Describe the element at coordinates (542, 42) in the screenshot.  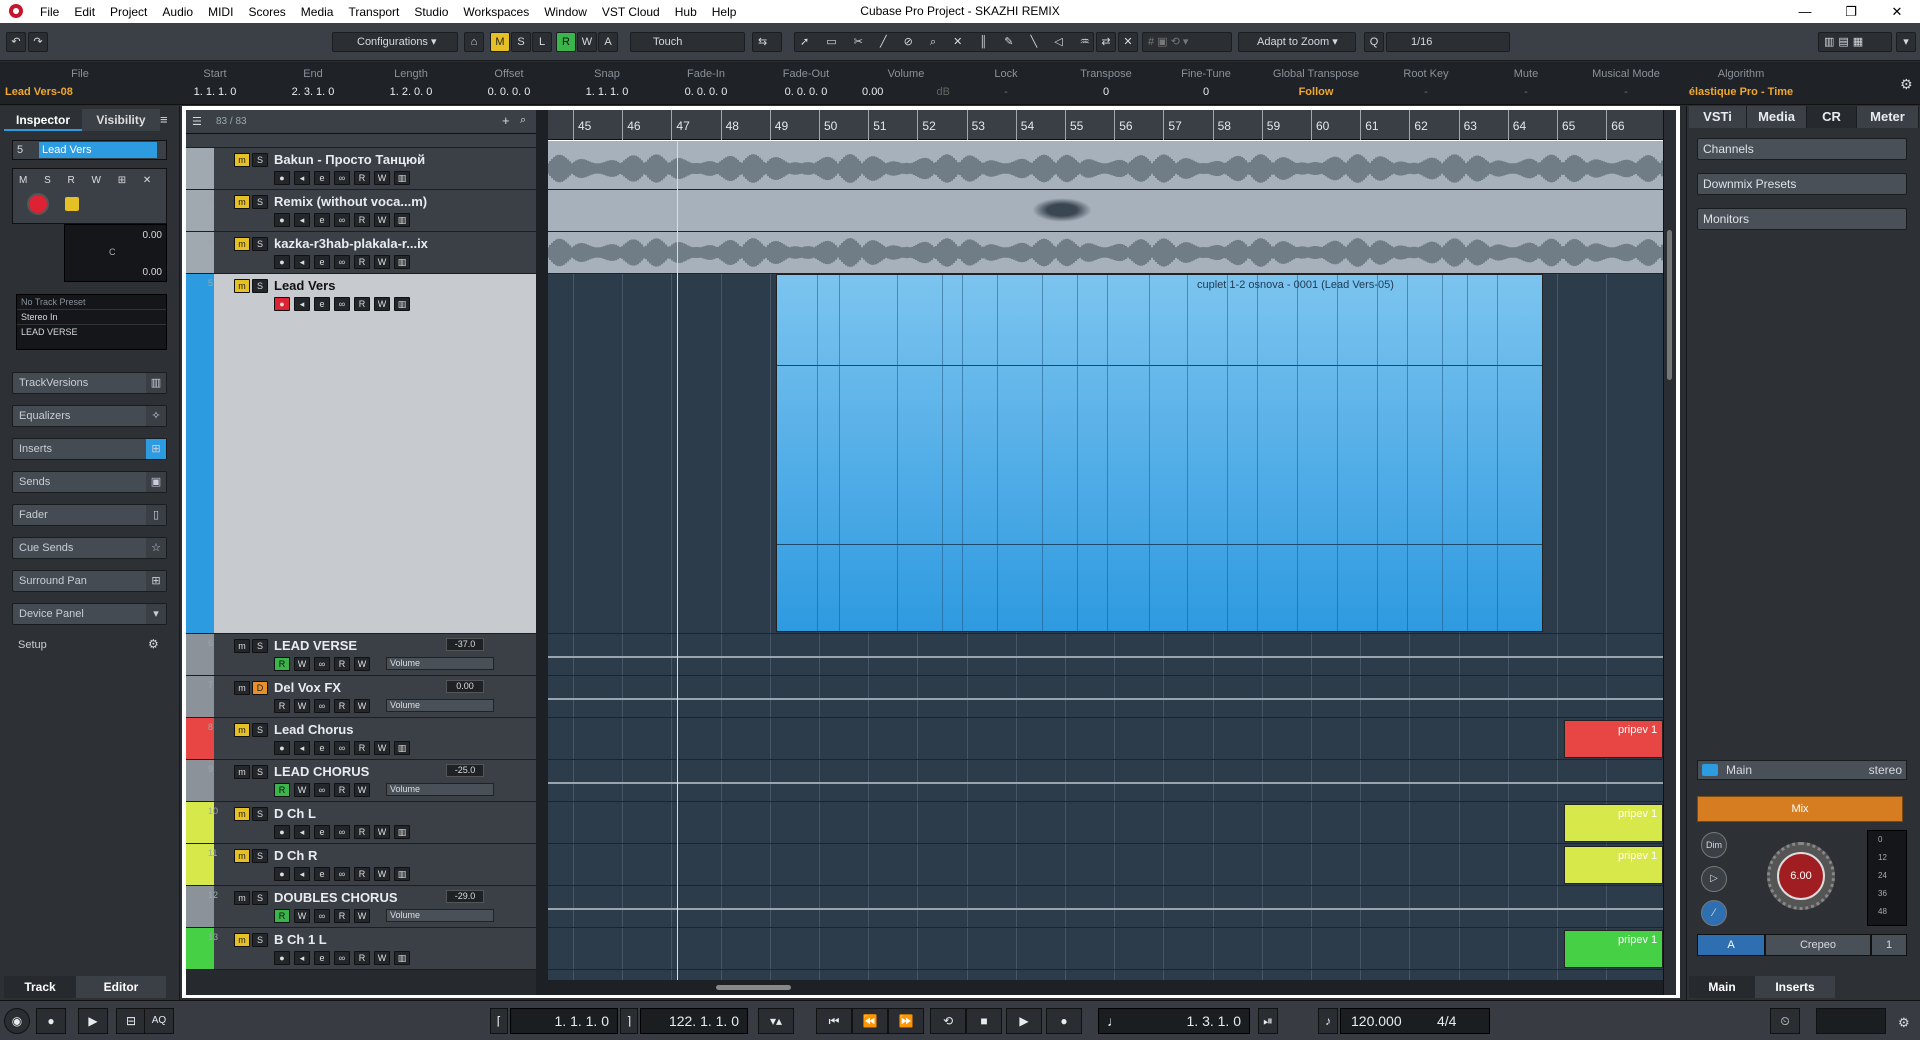
I see `listen-button: L` at that location.